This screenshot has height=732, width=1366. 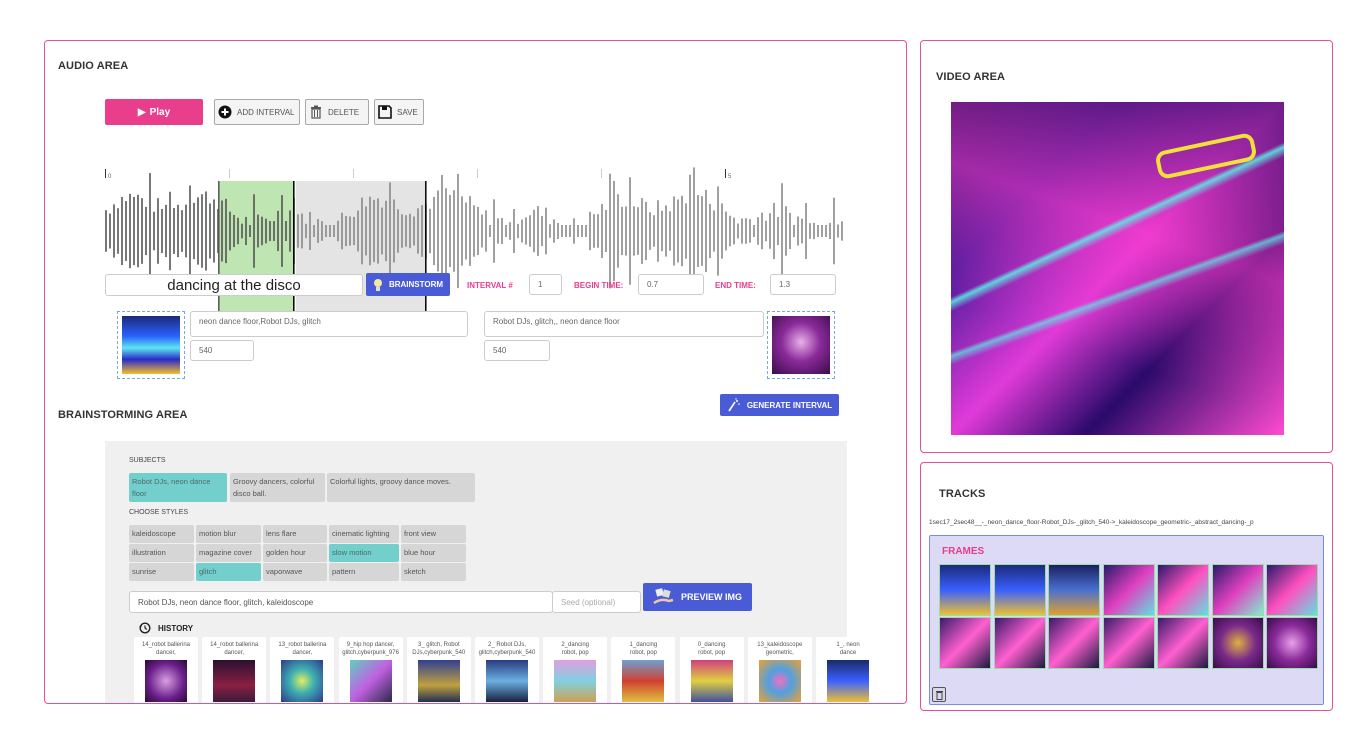 I want to click on start-keyframe-image, so click(x=151, y=345).